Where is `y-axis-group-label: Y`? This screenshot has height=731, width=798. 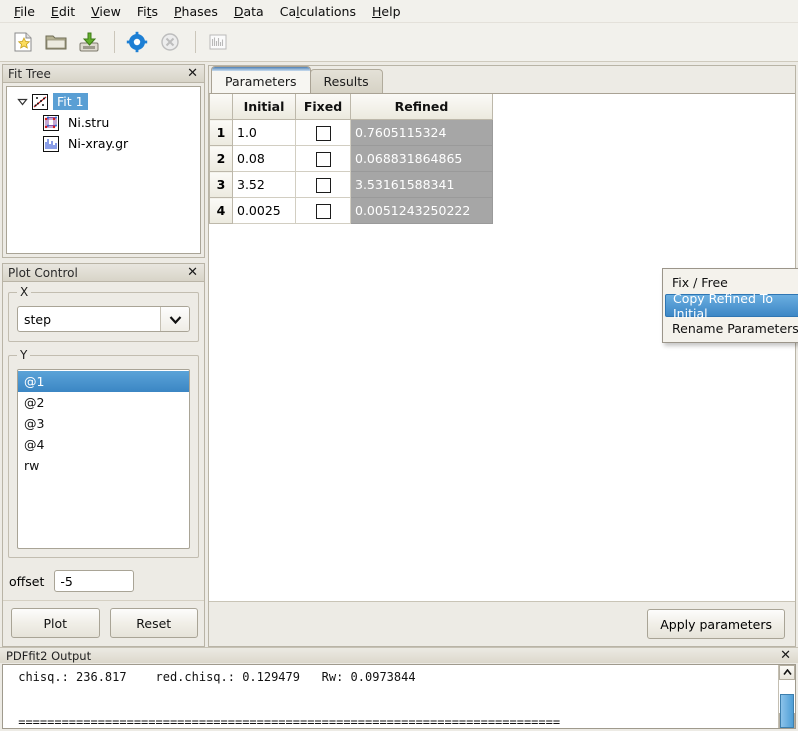
y-axis-group-label: Y is located at coordinates (24, 355).